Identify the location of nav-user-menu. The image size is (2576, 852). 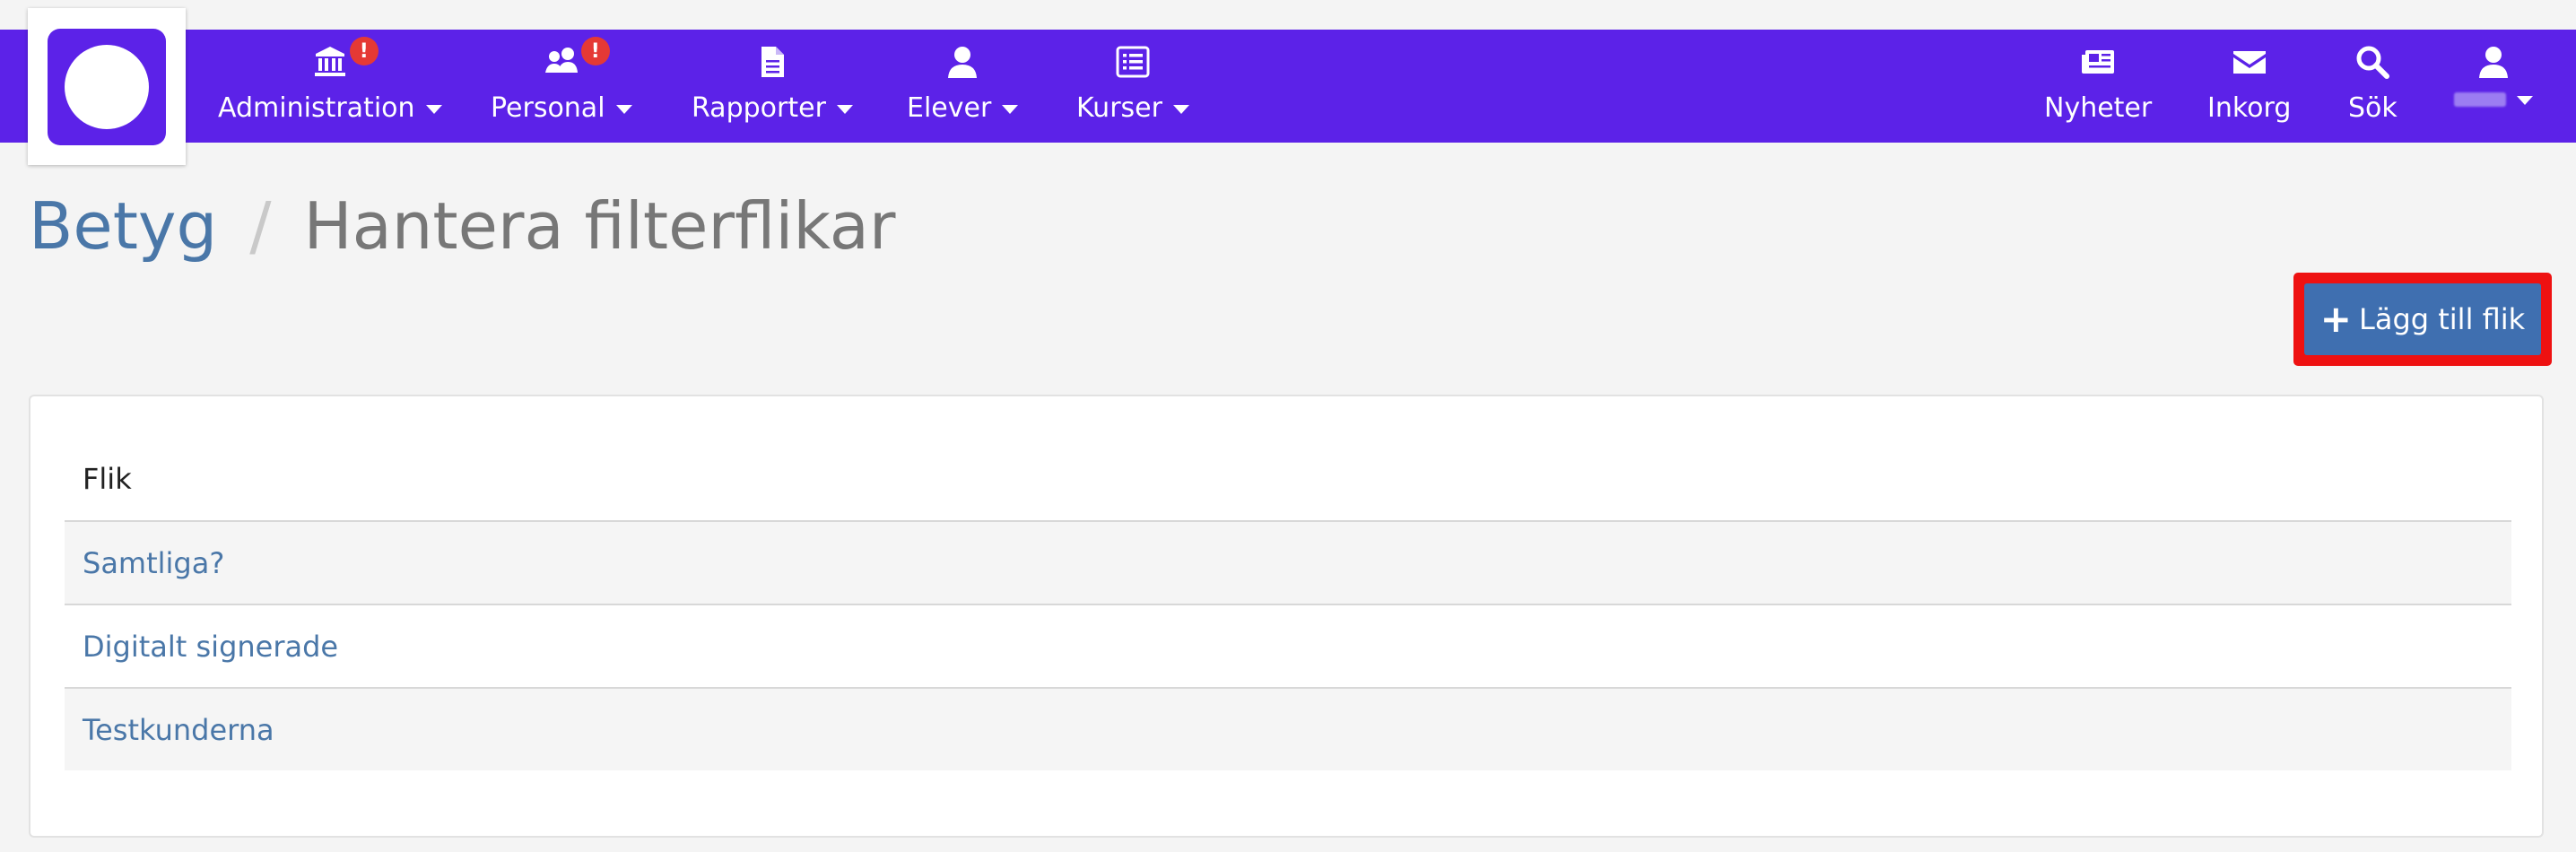
(2493, 86).